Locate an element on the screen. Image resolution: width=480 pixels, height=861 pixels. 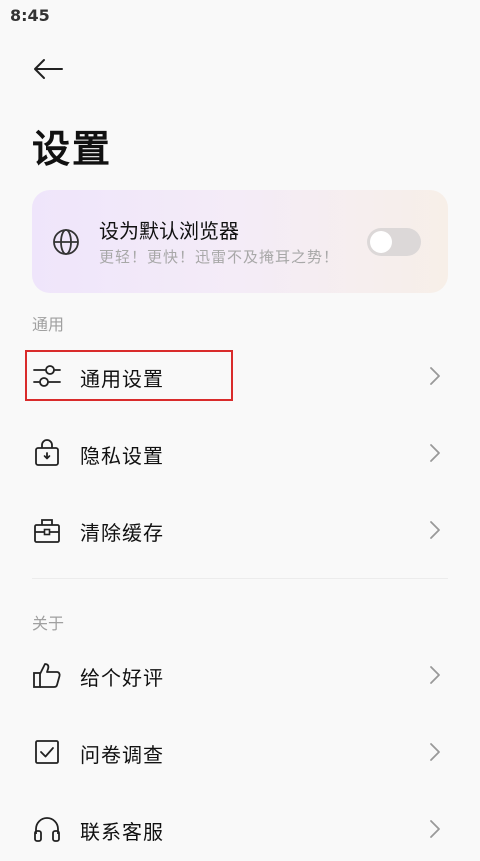
row-label-survey: 问卷调查 is located at coordinates (122, 755).